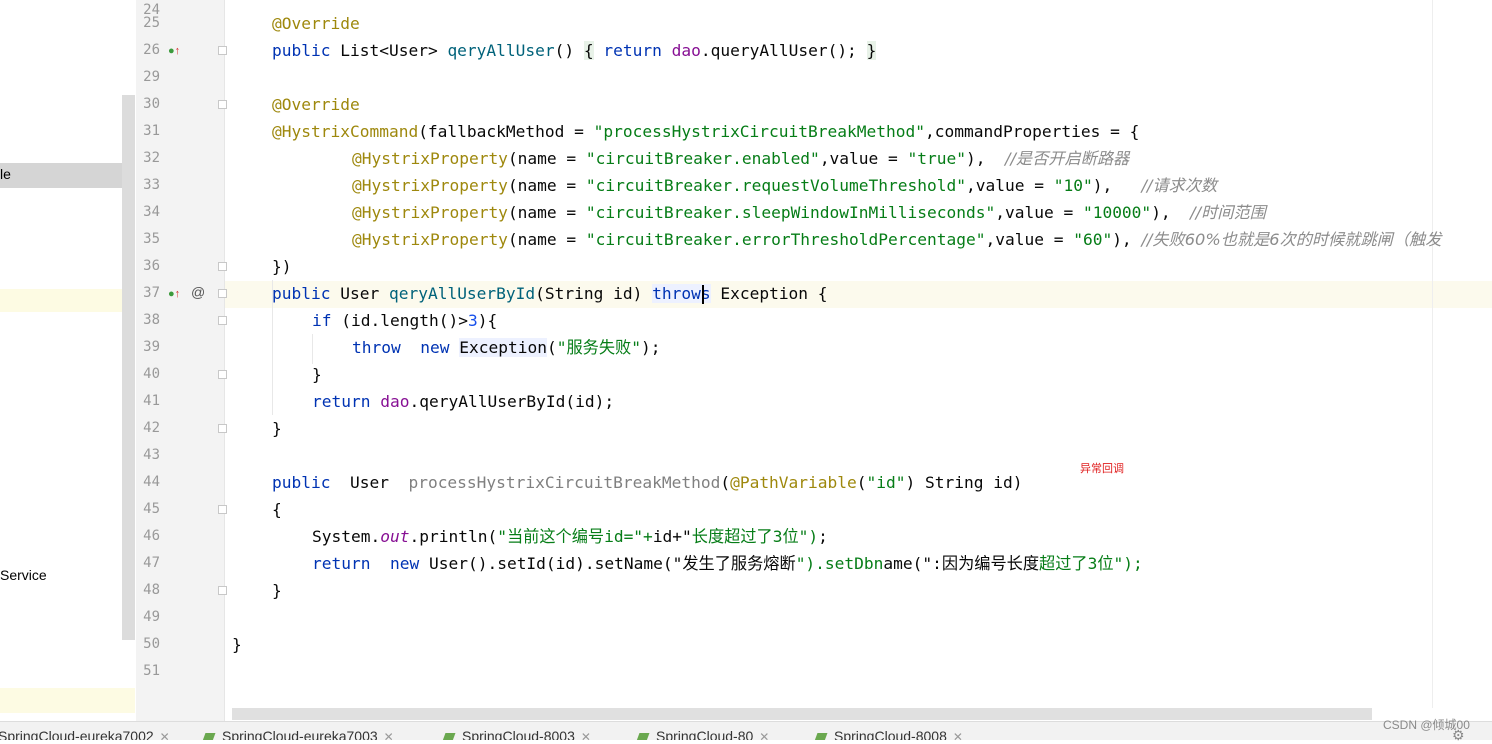  I want to click on project-tree-panel: le Service, so click(68, 369).